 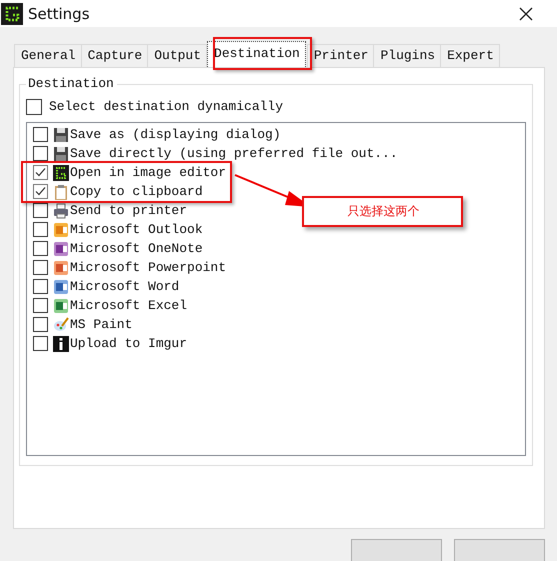 What do you see at coordinates (61, 286) in the screenshot?
I see `document-tile-icon` at bounding box center [61, 286].